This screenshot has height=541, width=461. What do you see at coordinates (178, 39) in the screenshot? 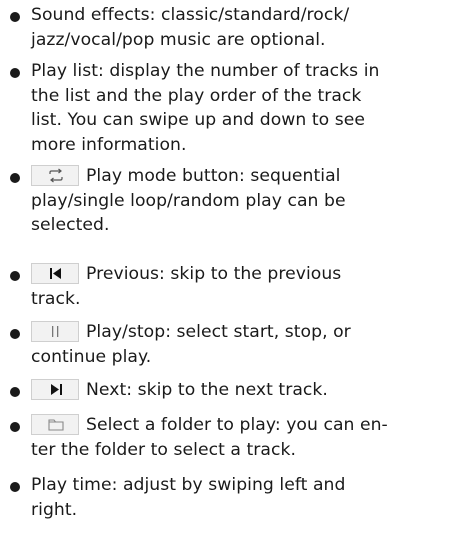
I see `text-line: jazz/vocal/pop music are optional.` at bounding box center [178, 39].